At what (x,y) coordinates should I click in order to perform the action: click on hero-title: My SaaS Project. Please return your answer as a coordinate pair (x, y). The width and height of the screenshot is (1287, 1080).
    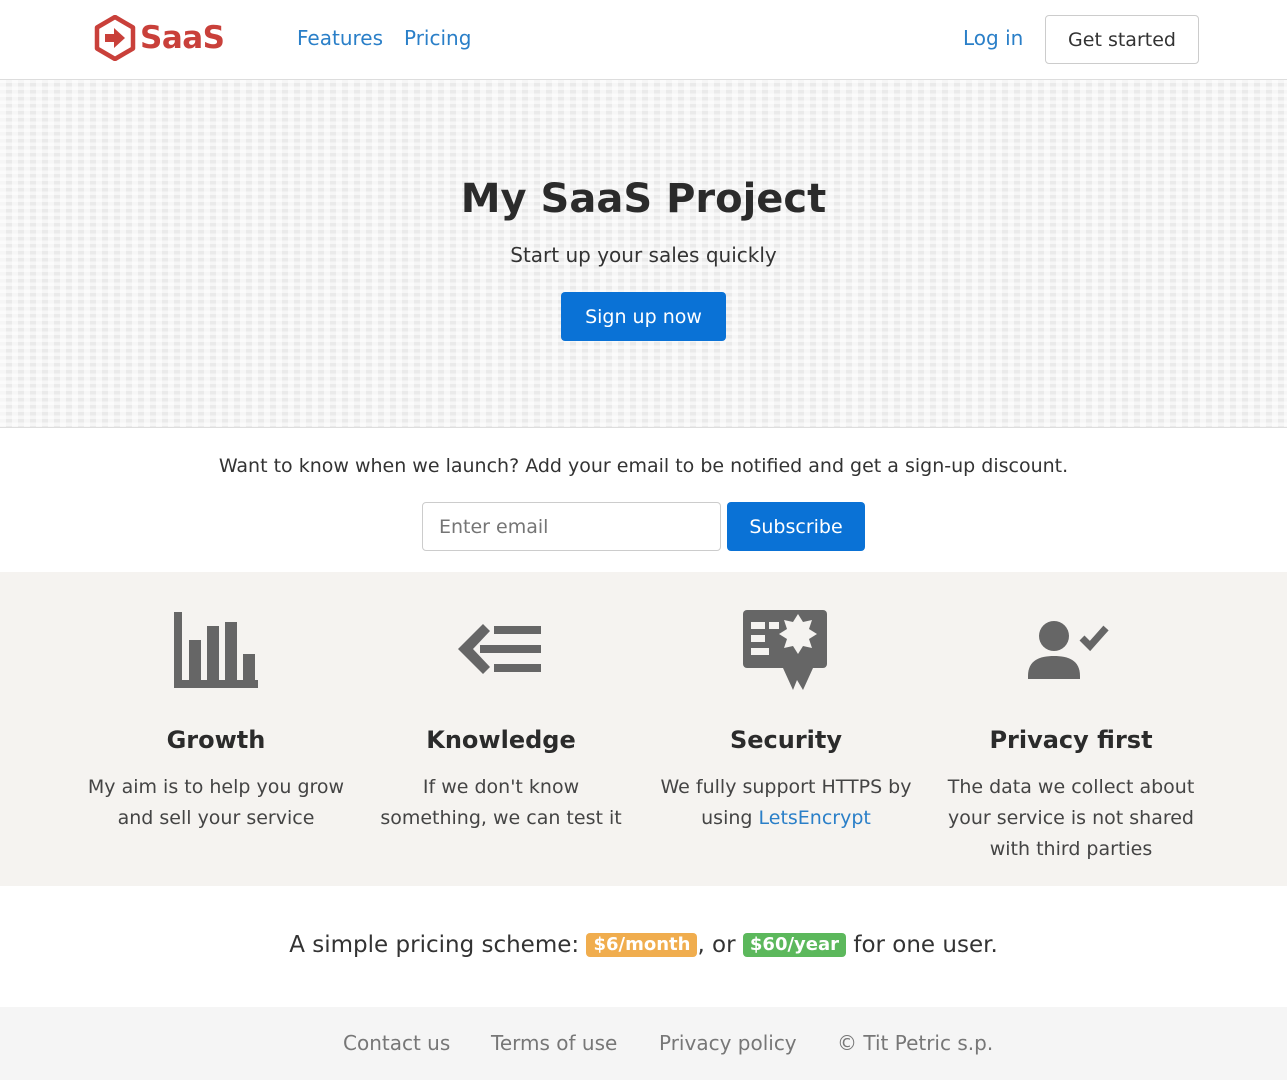
    Looking at the image, I should click on (643, 199).